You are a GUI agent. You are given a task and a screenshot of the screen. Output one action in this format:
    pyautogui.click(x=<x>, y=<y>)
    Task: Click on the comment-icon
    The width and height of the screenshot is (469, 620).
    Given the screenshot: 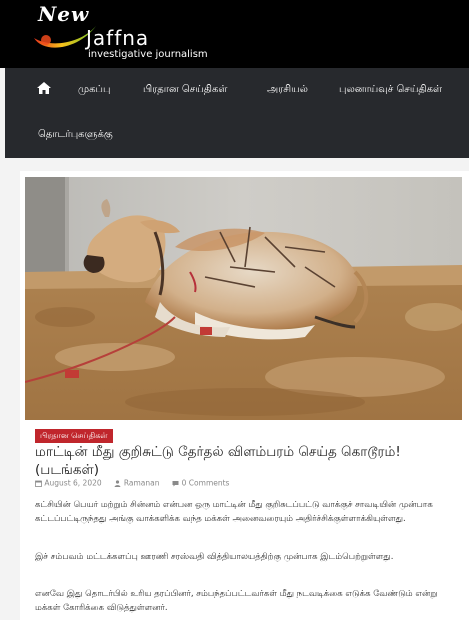 What is the action you would take?
    pyautogui.click(x=175, y=483)
    